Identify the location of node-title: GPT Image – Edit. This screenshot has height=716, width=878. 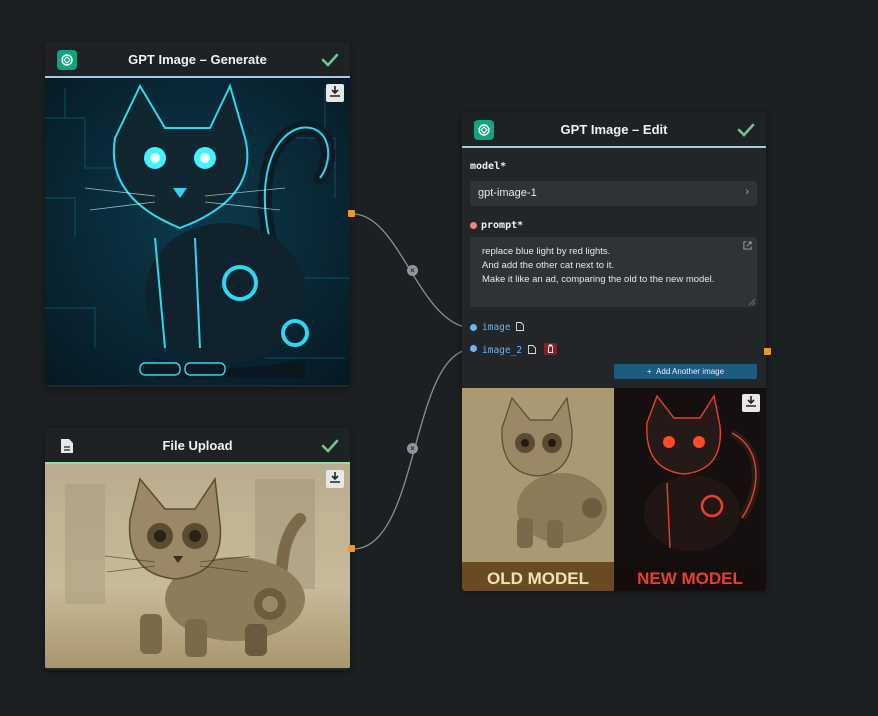
(614, 129).